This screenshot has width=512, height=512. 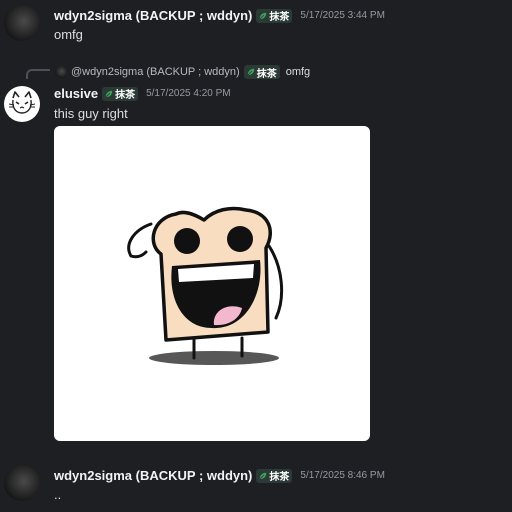 What do you see at coordinates (91, 113) in the screenshot?
I see `message-text: this guy right` at bounding box center [91, 113].